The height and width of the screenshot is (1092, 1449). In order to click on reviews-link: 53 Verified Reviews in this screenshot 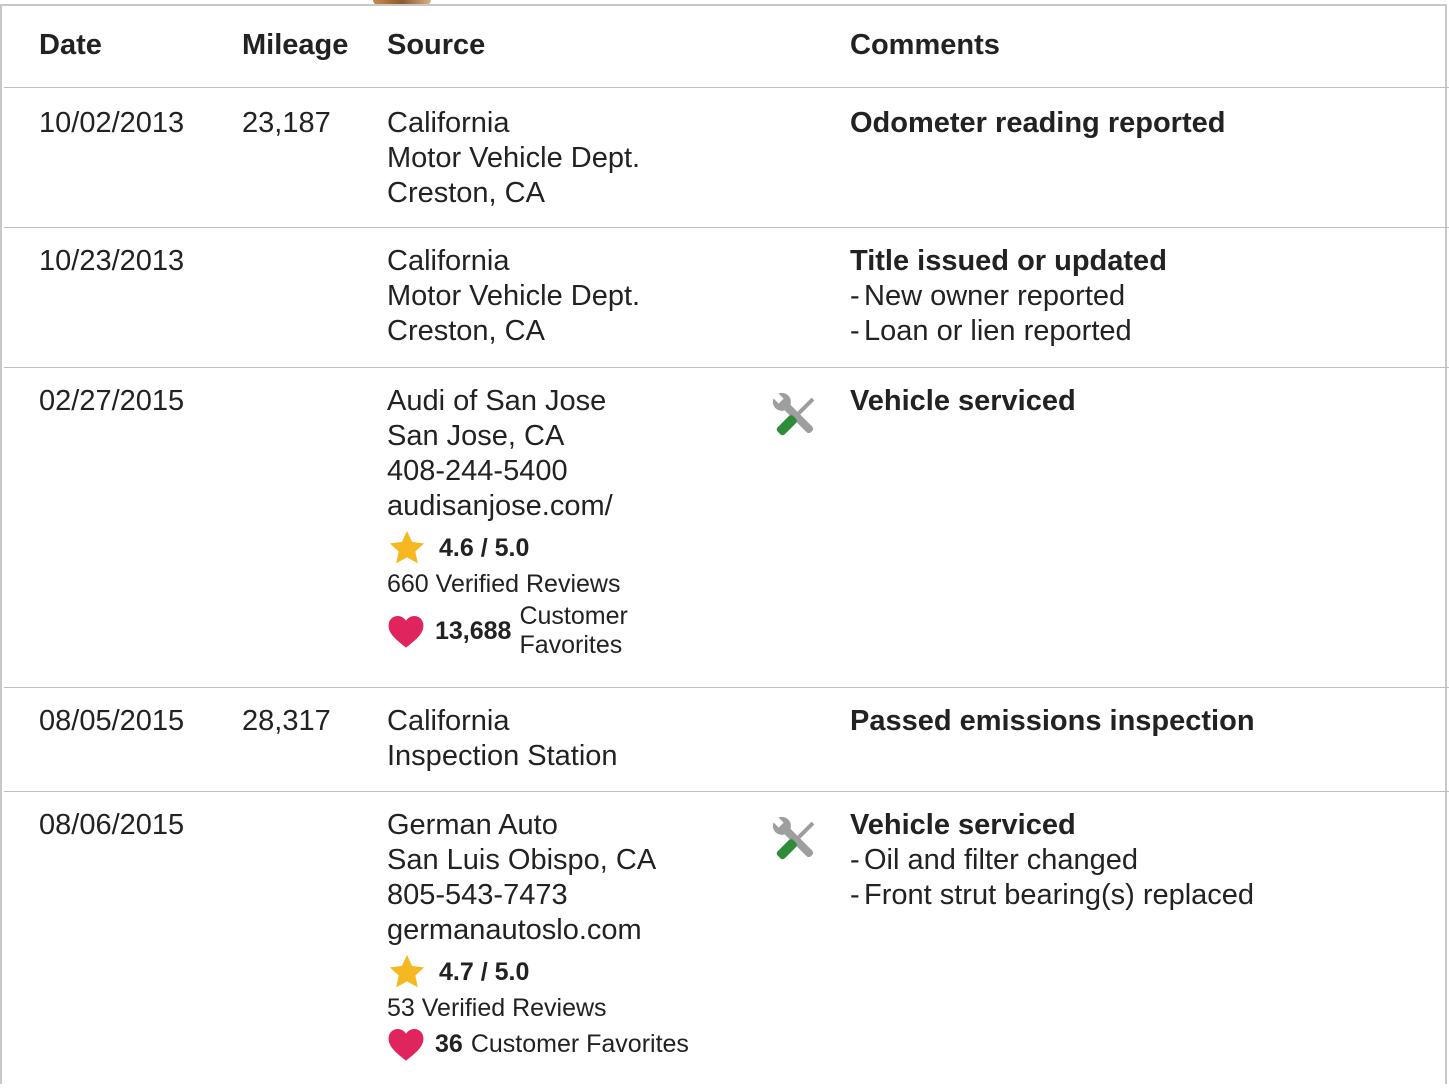, I will do `click(538, 1008)`.